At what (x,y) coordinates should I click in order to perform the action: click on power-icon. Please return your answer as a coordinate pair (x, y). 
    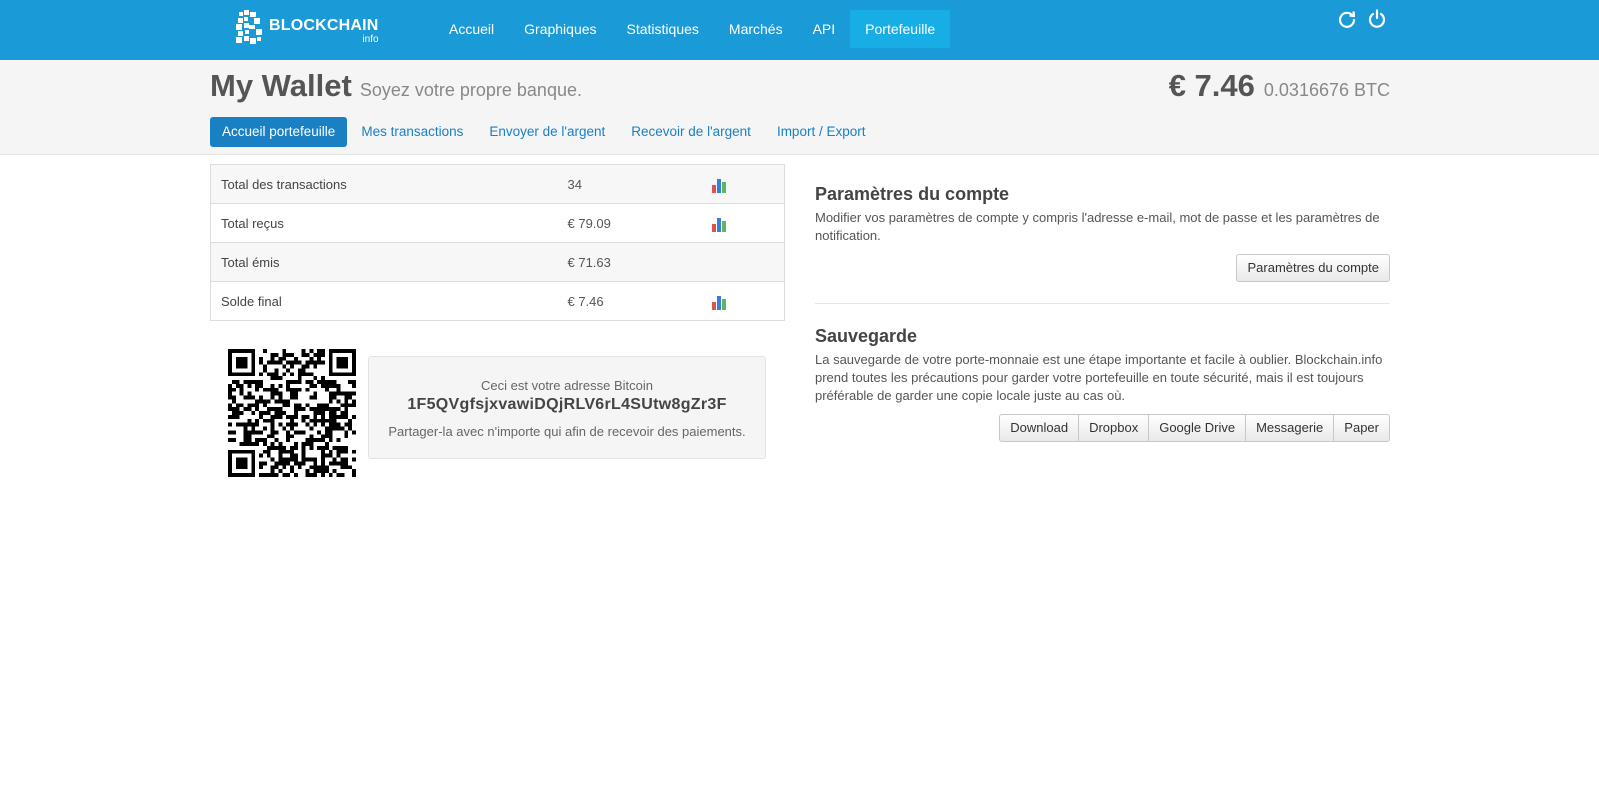
    Looking at the image, I should click on (1377, 19).